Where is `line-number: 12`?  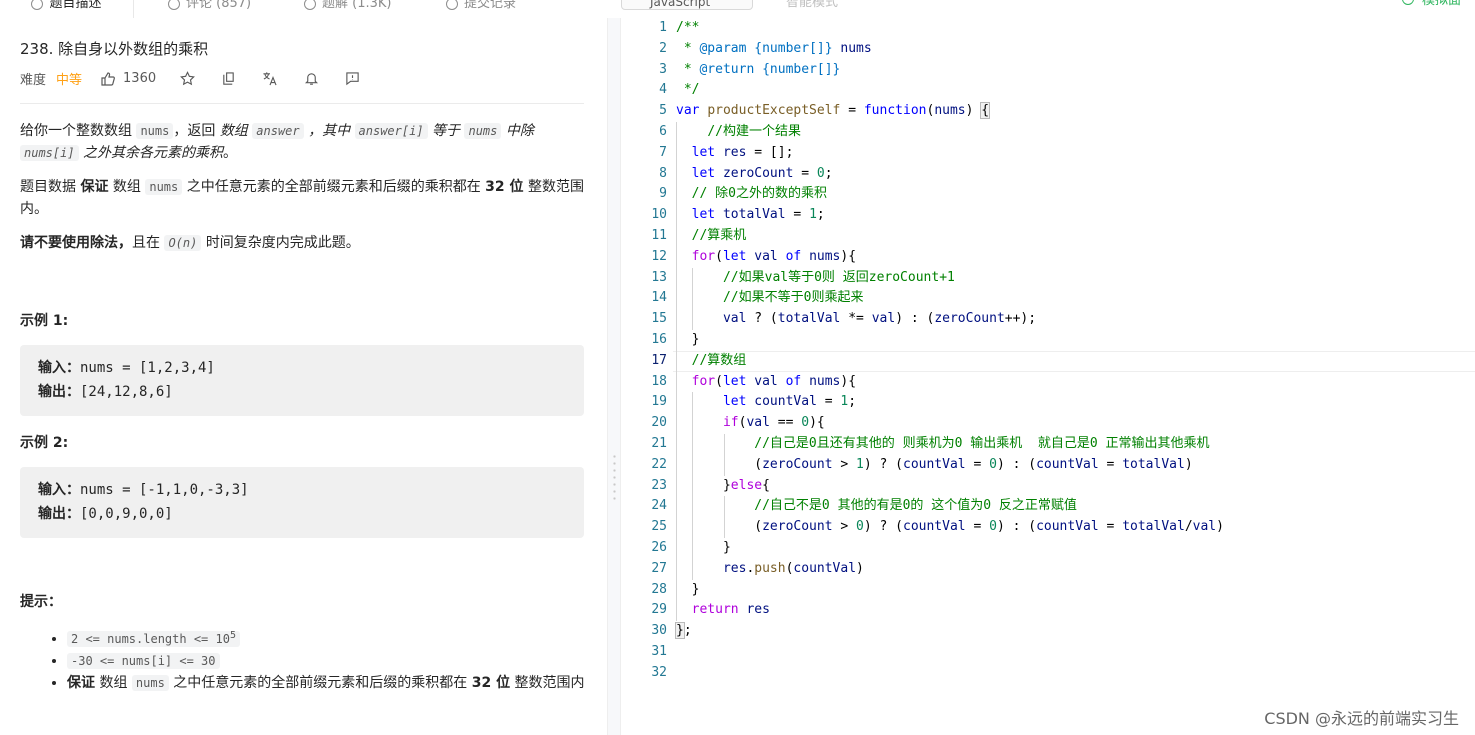 line-number: 12 is located at coordinates (659, 256).